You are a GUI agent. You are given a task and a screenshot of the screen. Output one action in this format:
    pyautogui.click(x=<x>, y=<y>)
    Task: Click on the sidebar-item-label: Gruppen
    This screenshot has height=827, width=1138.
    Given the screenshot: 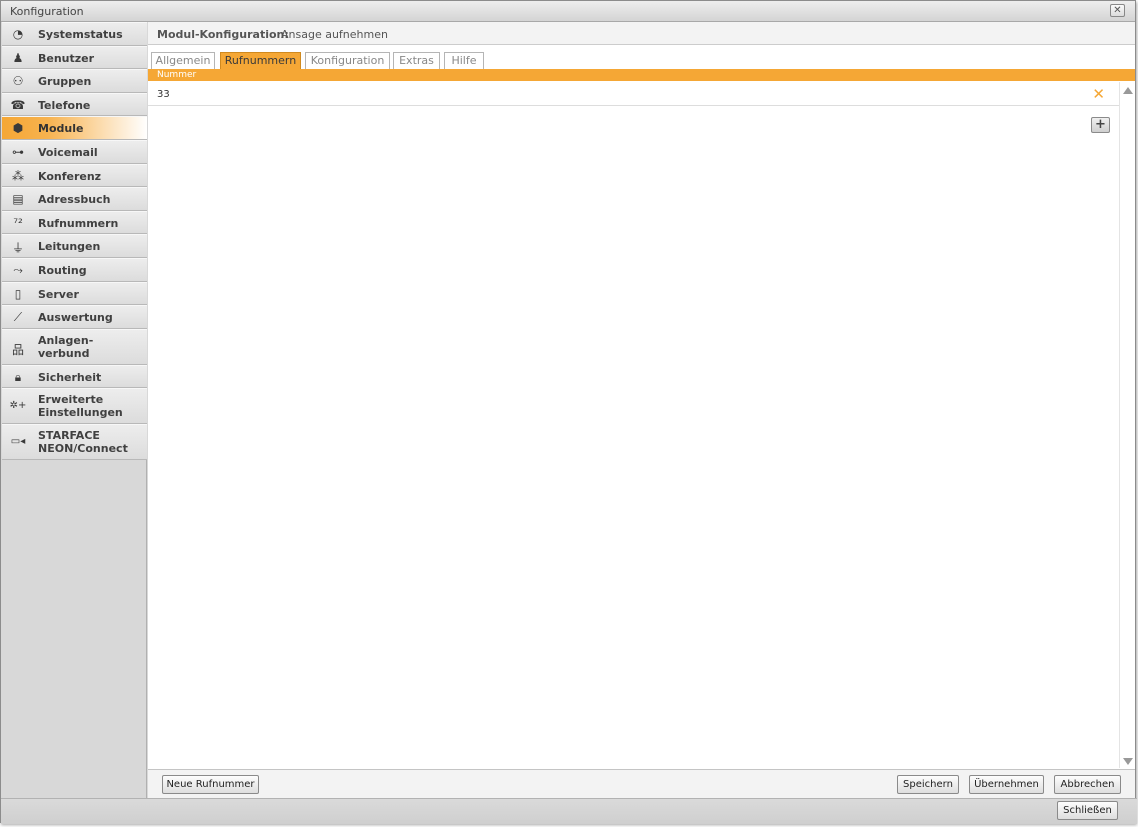 What is the action you would take?
    pyautogui.click(x=65, y=82)
    